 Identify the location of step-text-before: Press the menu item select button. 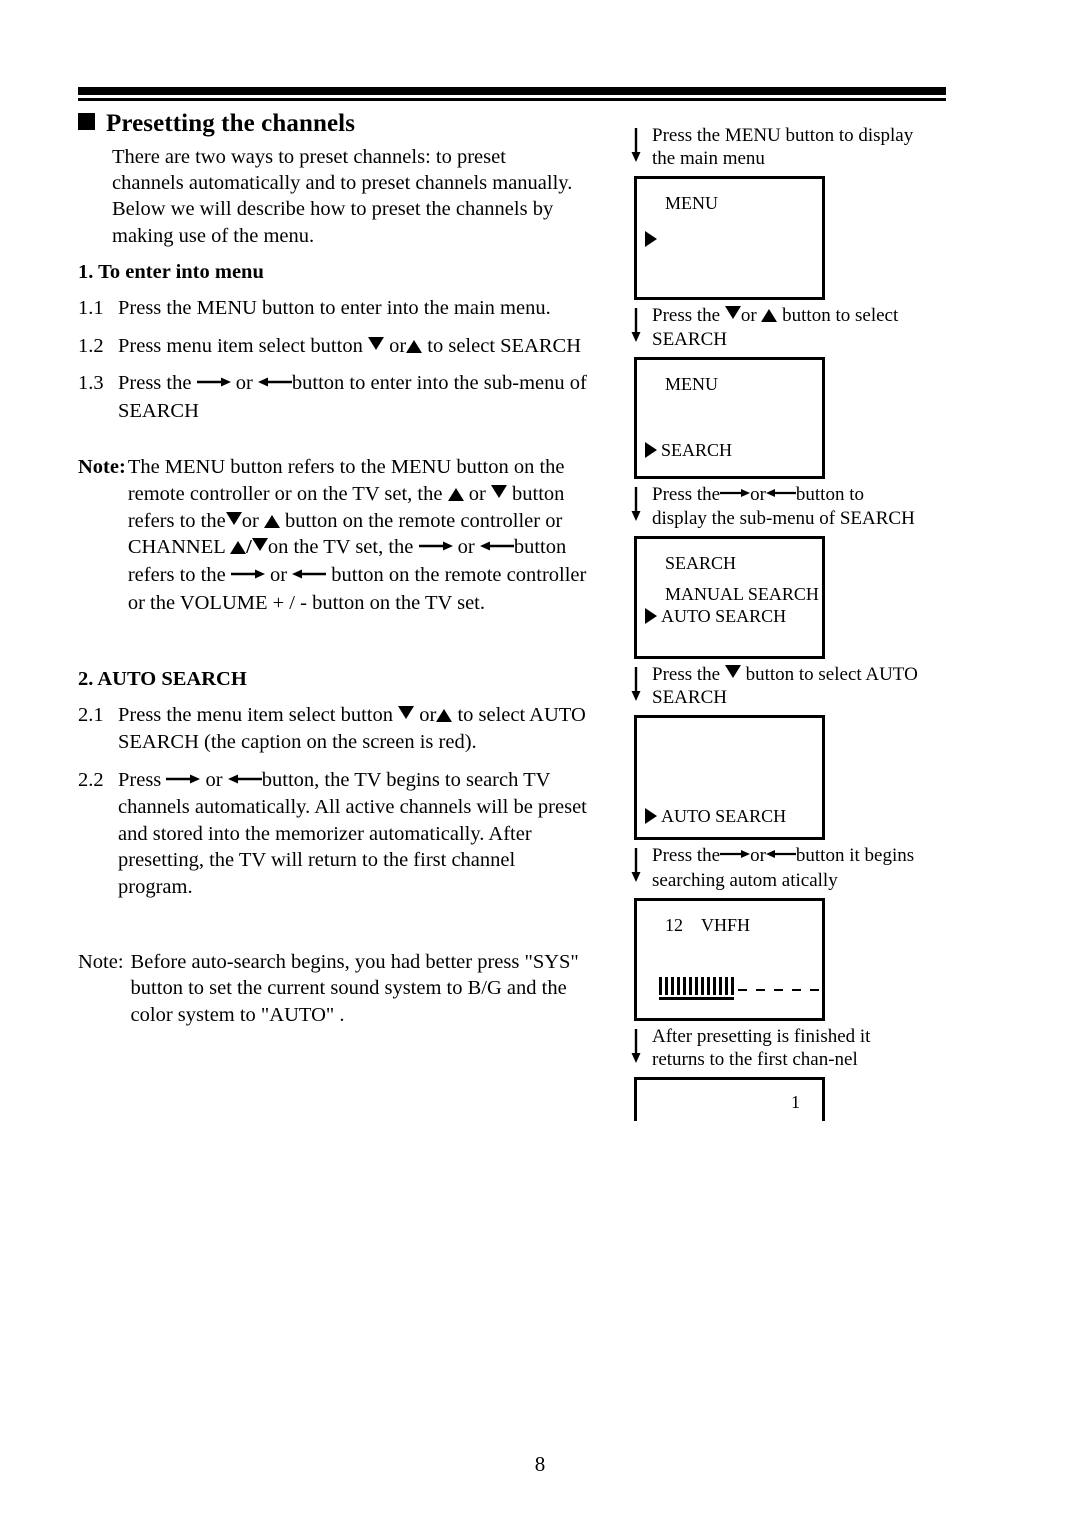
(255, 715).